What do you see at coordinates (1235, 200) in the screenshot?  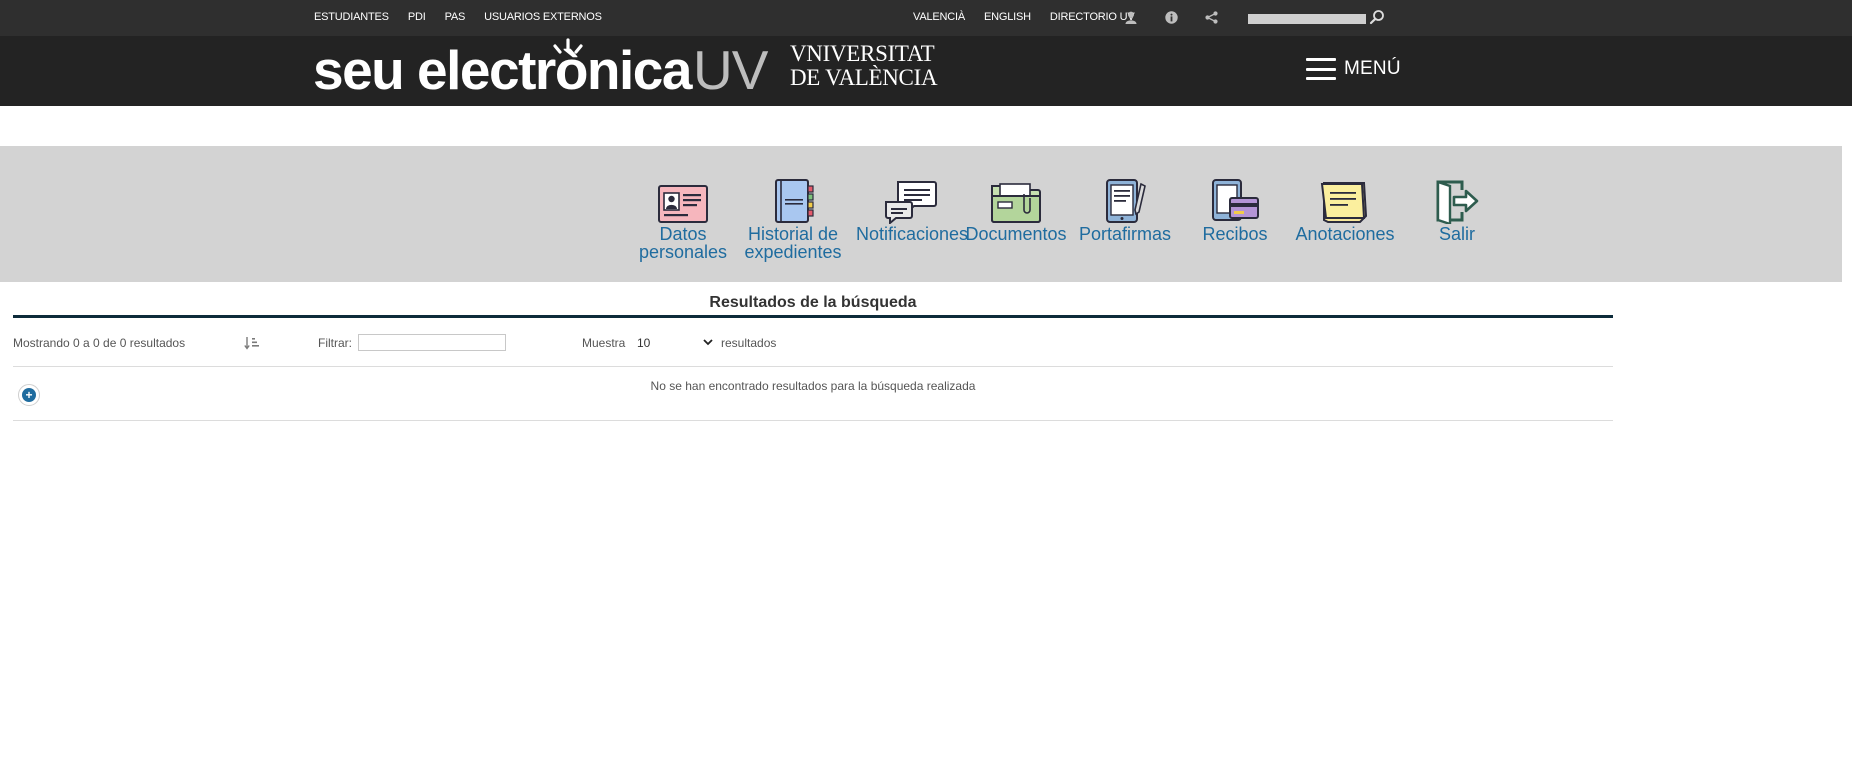 I see `receipt-card-icon` at bounding box center [1235, 200].